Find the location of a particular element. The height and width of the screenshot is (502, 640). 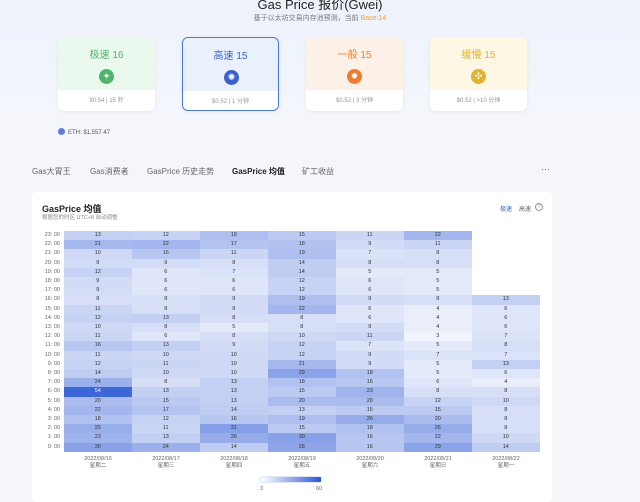

speed-card-0: 极速 16 ✦ $0.54 | 15 秒 is located at coordinates (106, 74).